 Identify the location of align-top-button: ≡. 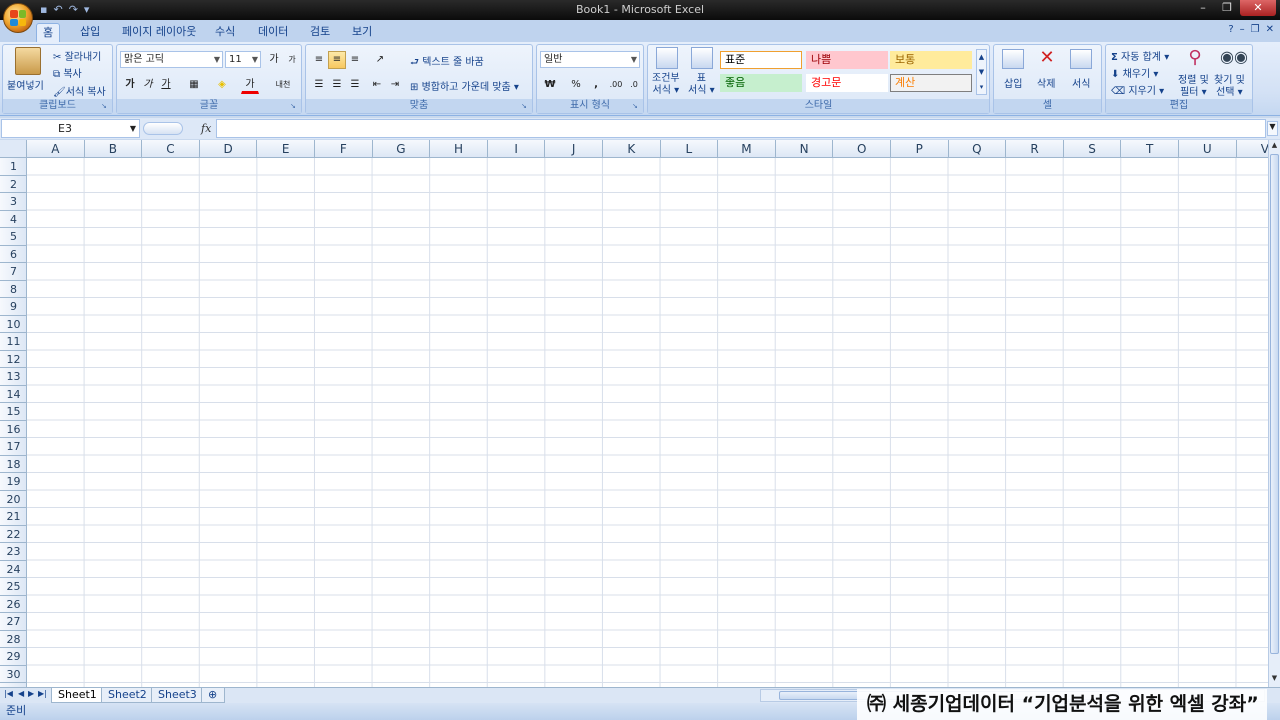
(319, 60).